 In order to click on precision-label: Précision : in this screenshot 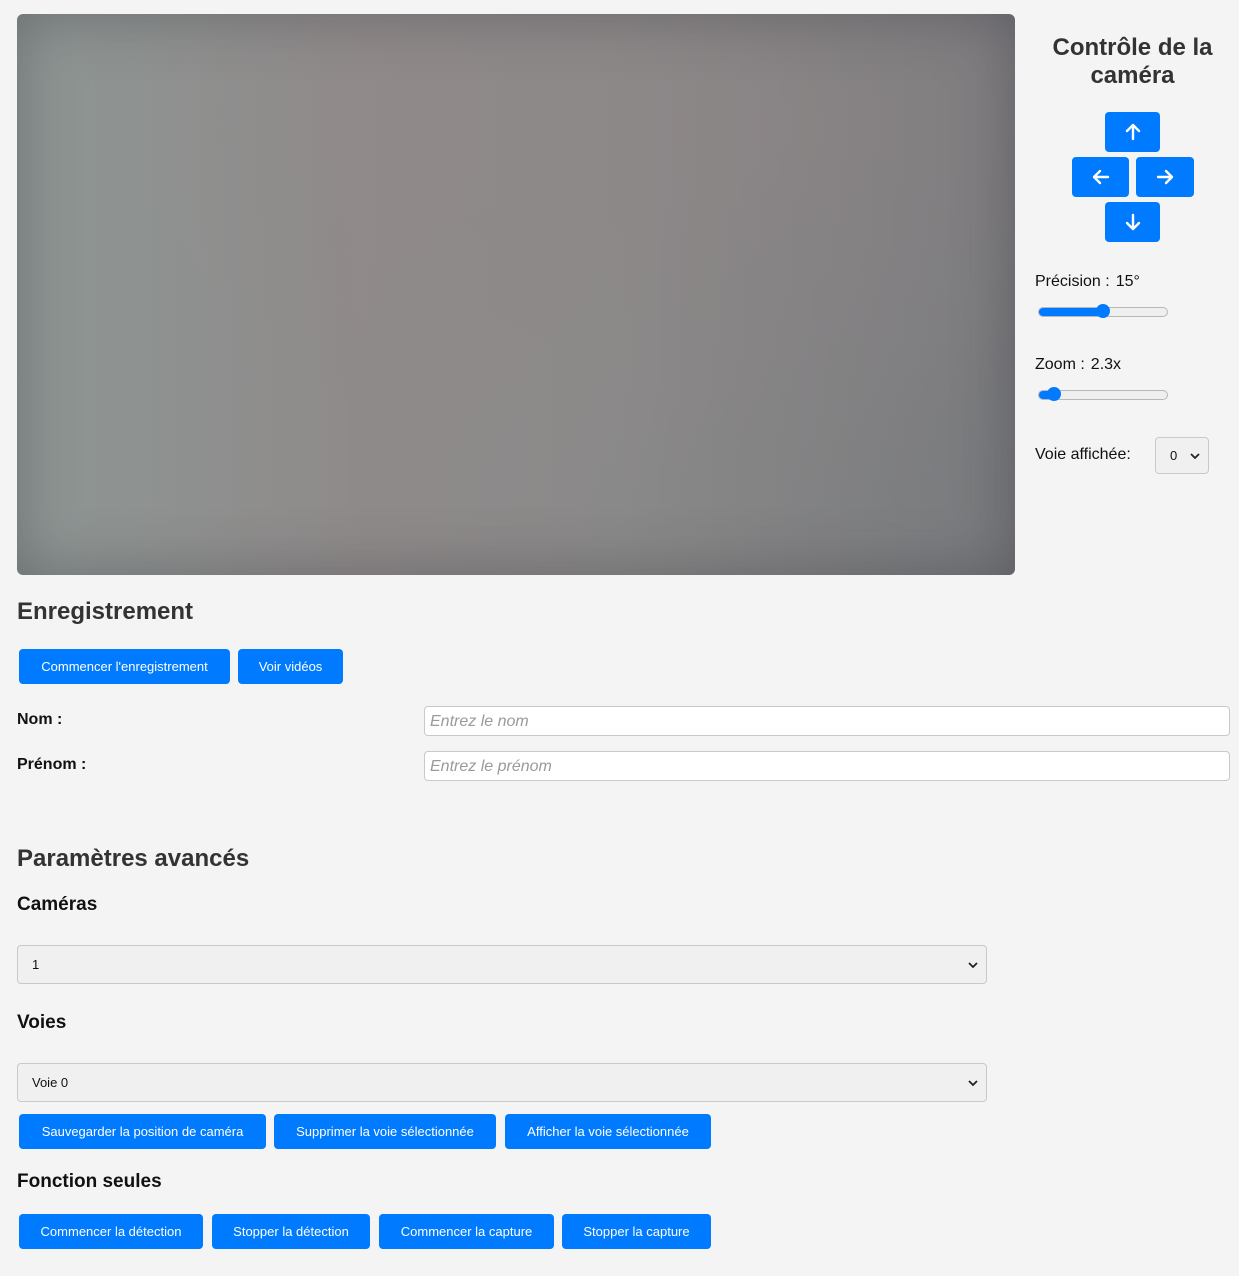, I will do `click(1072, 281)`.